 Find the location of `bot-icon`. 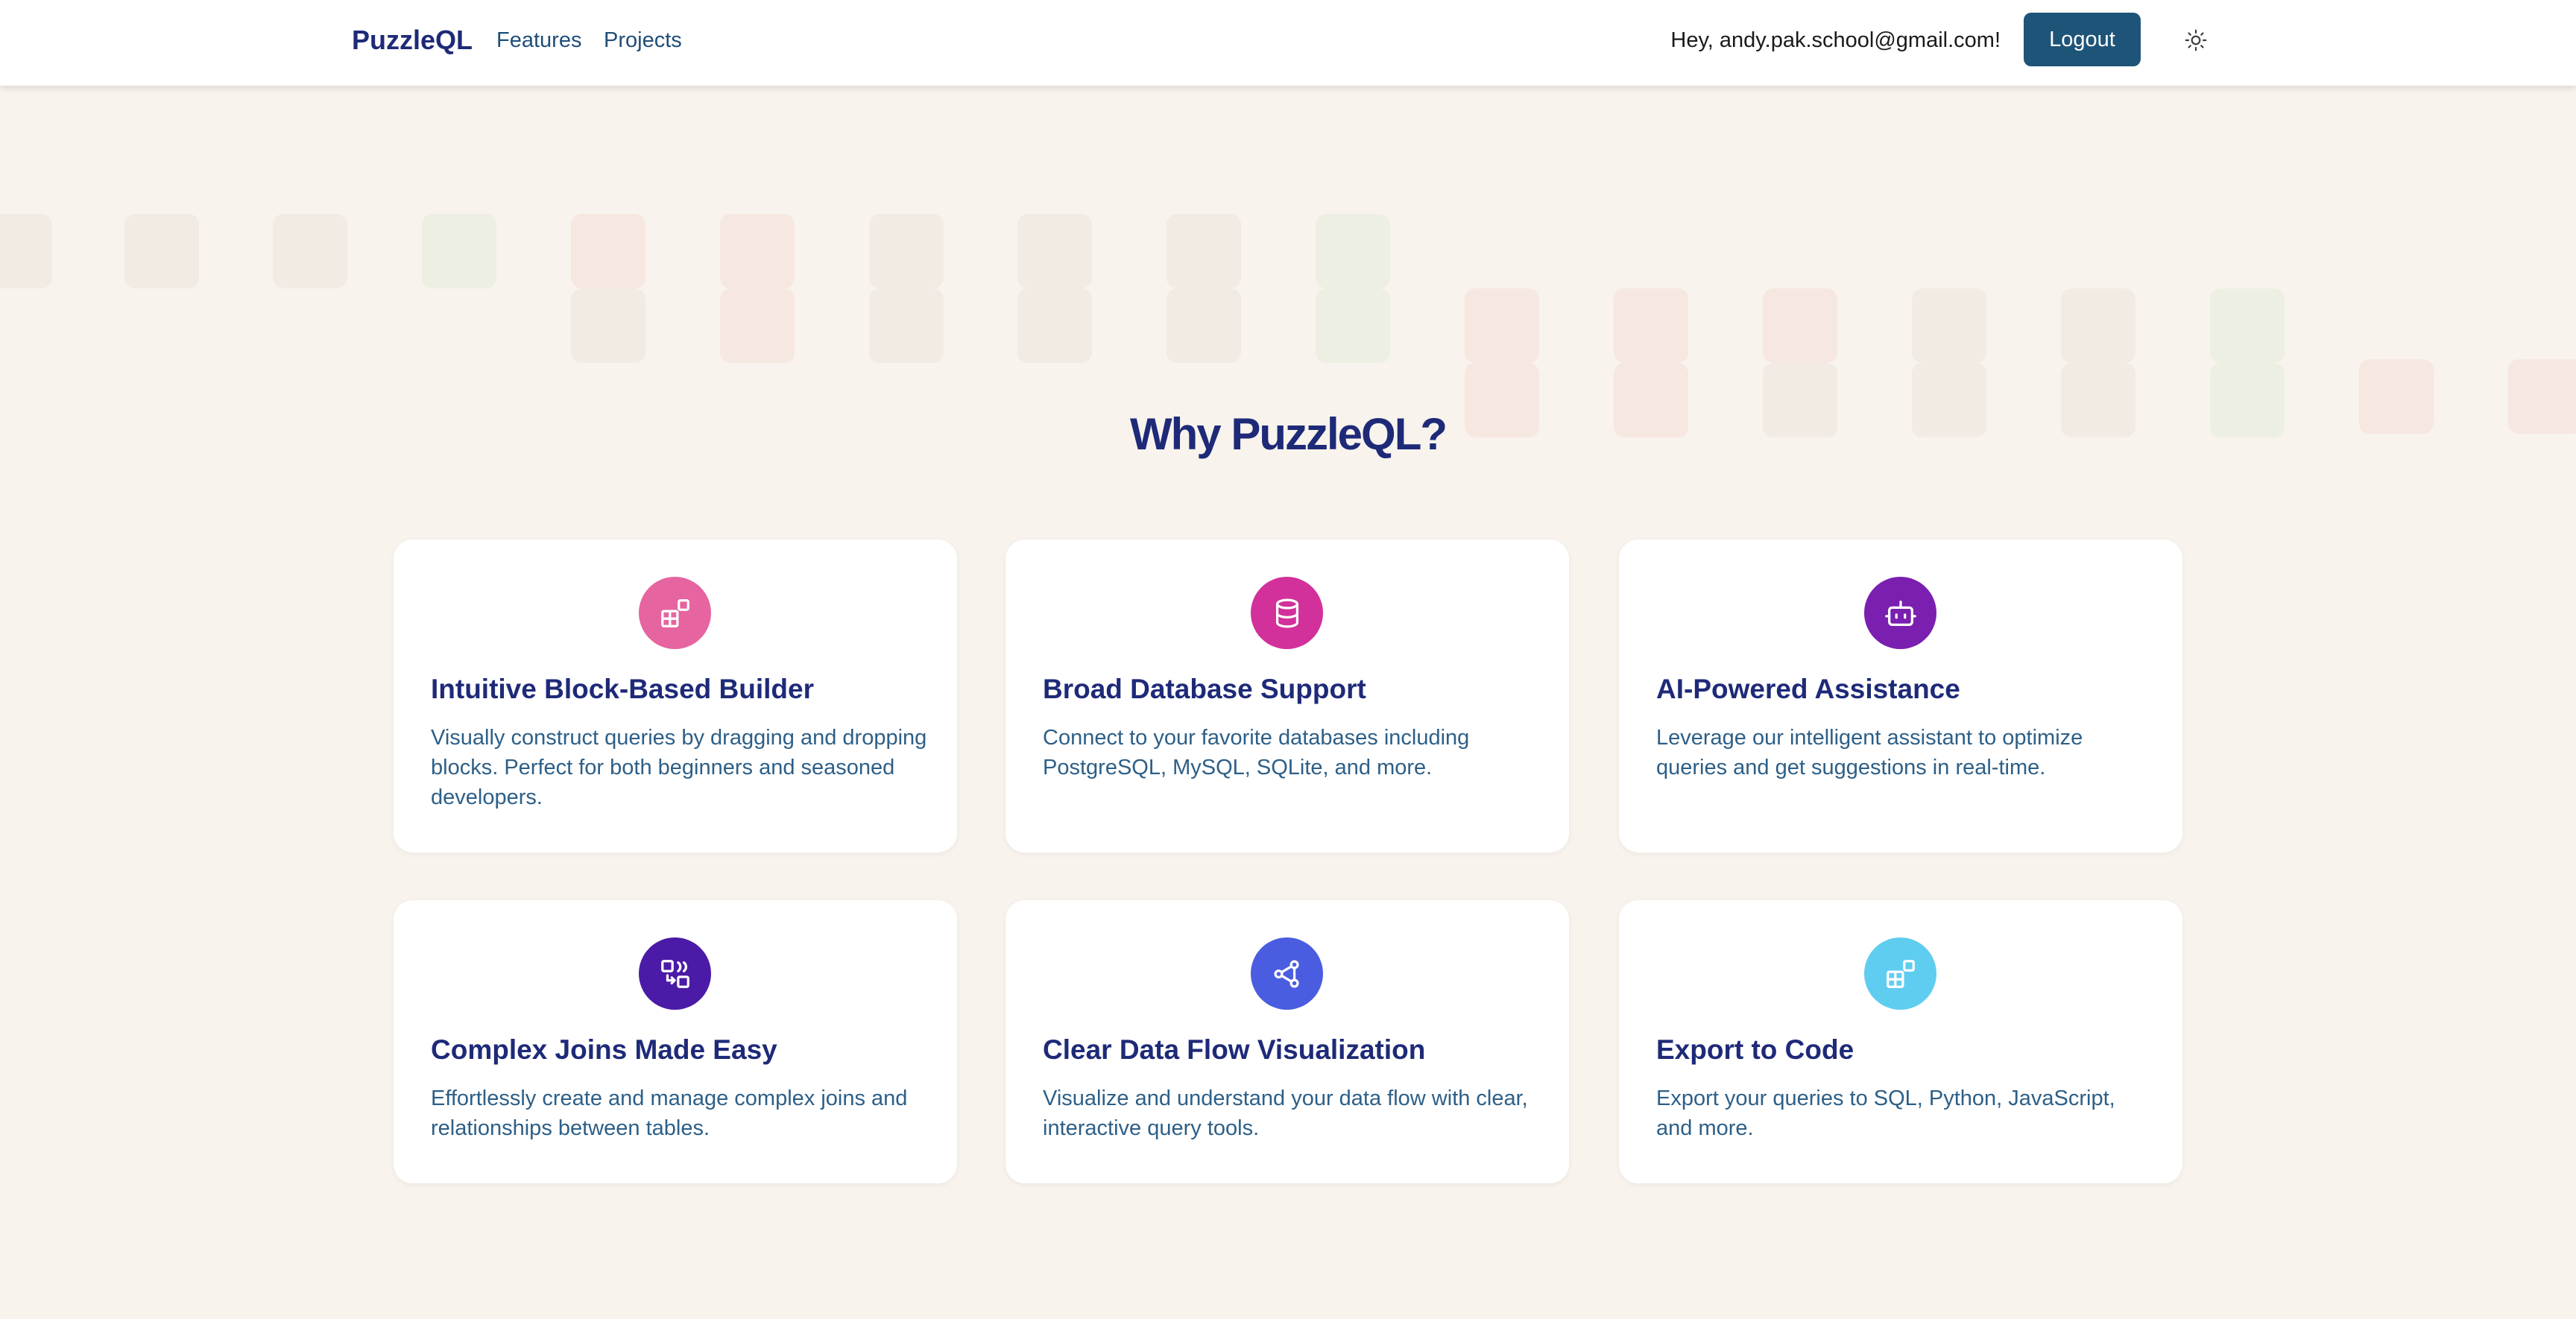

bot-icon is located at coordinates (1900, 613).